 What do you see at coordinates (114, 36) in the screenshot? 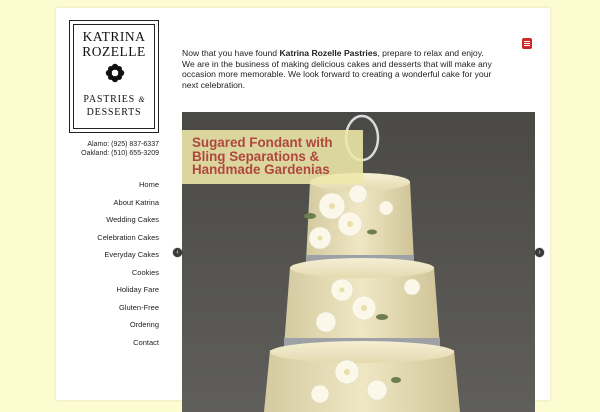
I see `logo-name-line1: KATRINA` at bounding box center [114, 36].